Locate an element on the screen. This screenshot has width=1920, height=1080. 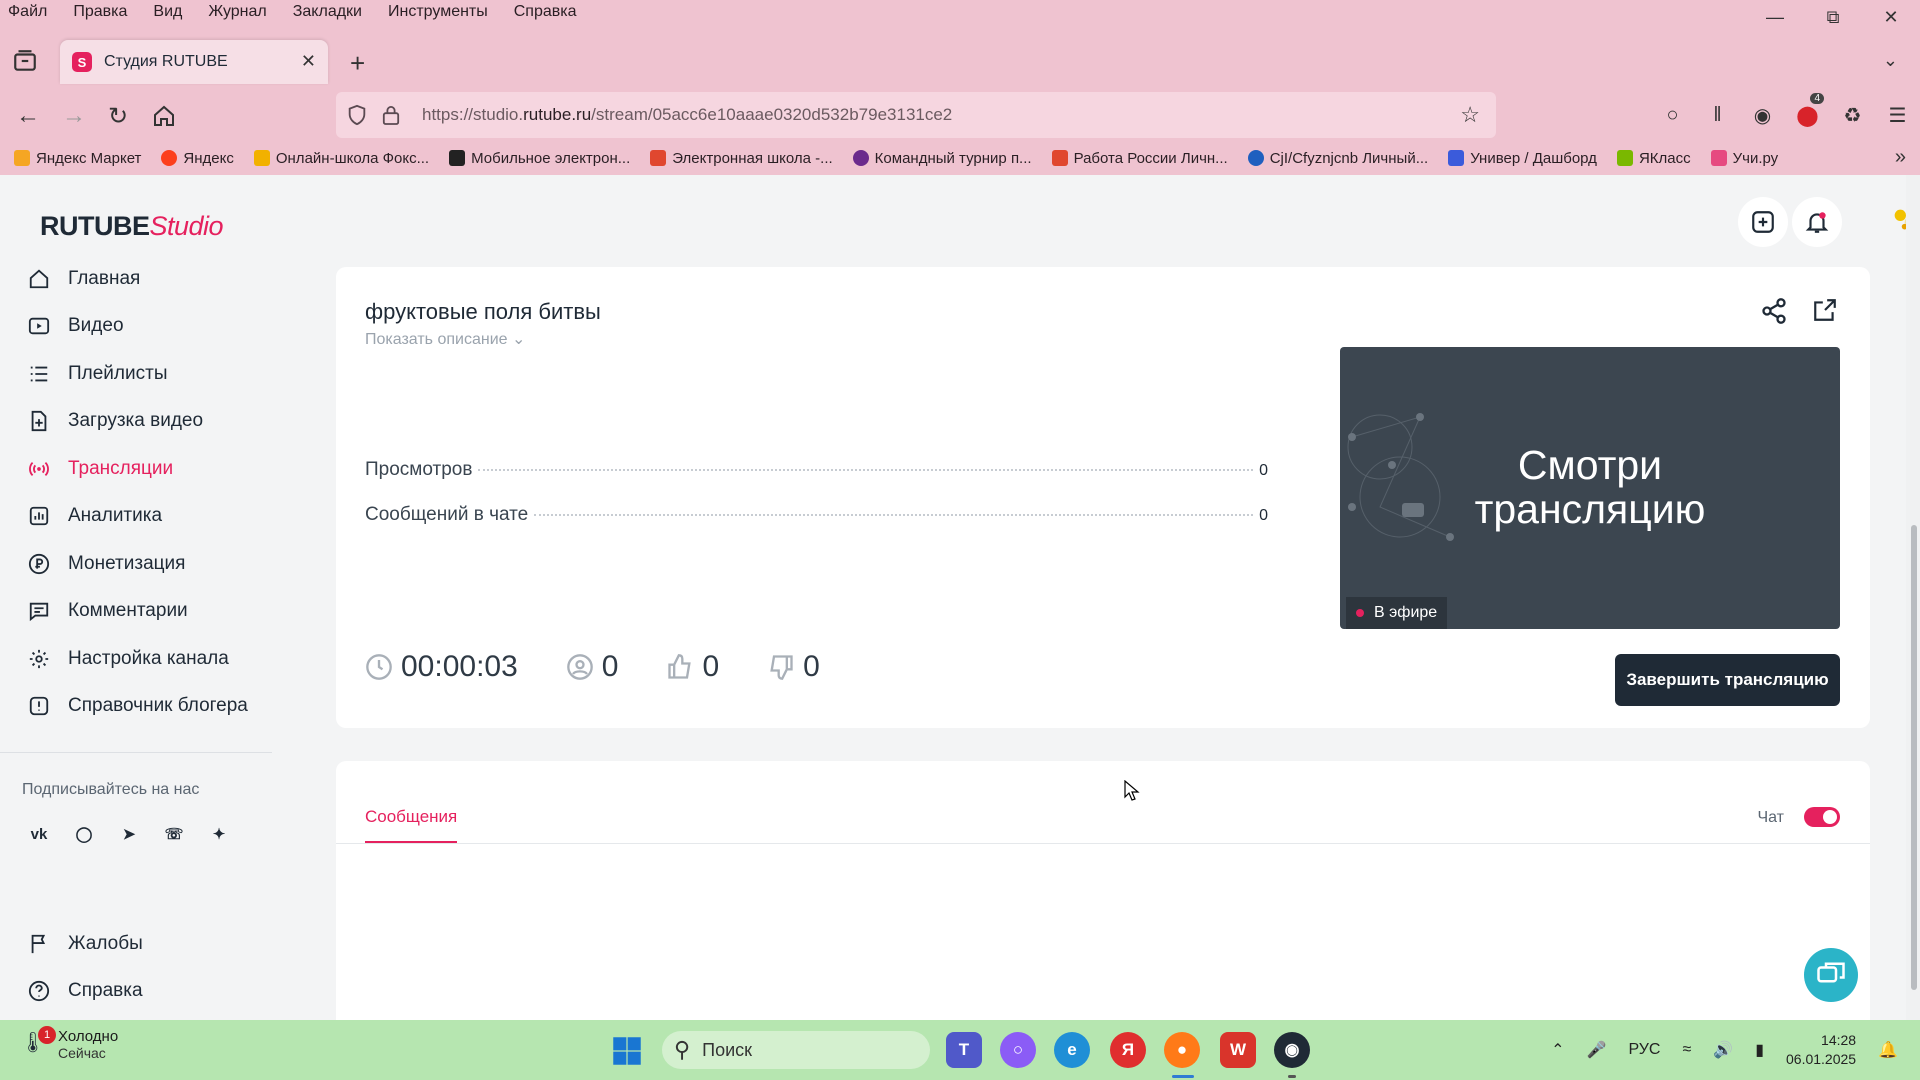
menu-help: Справка is located at coordinates (545, 12).